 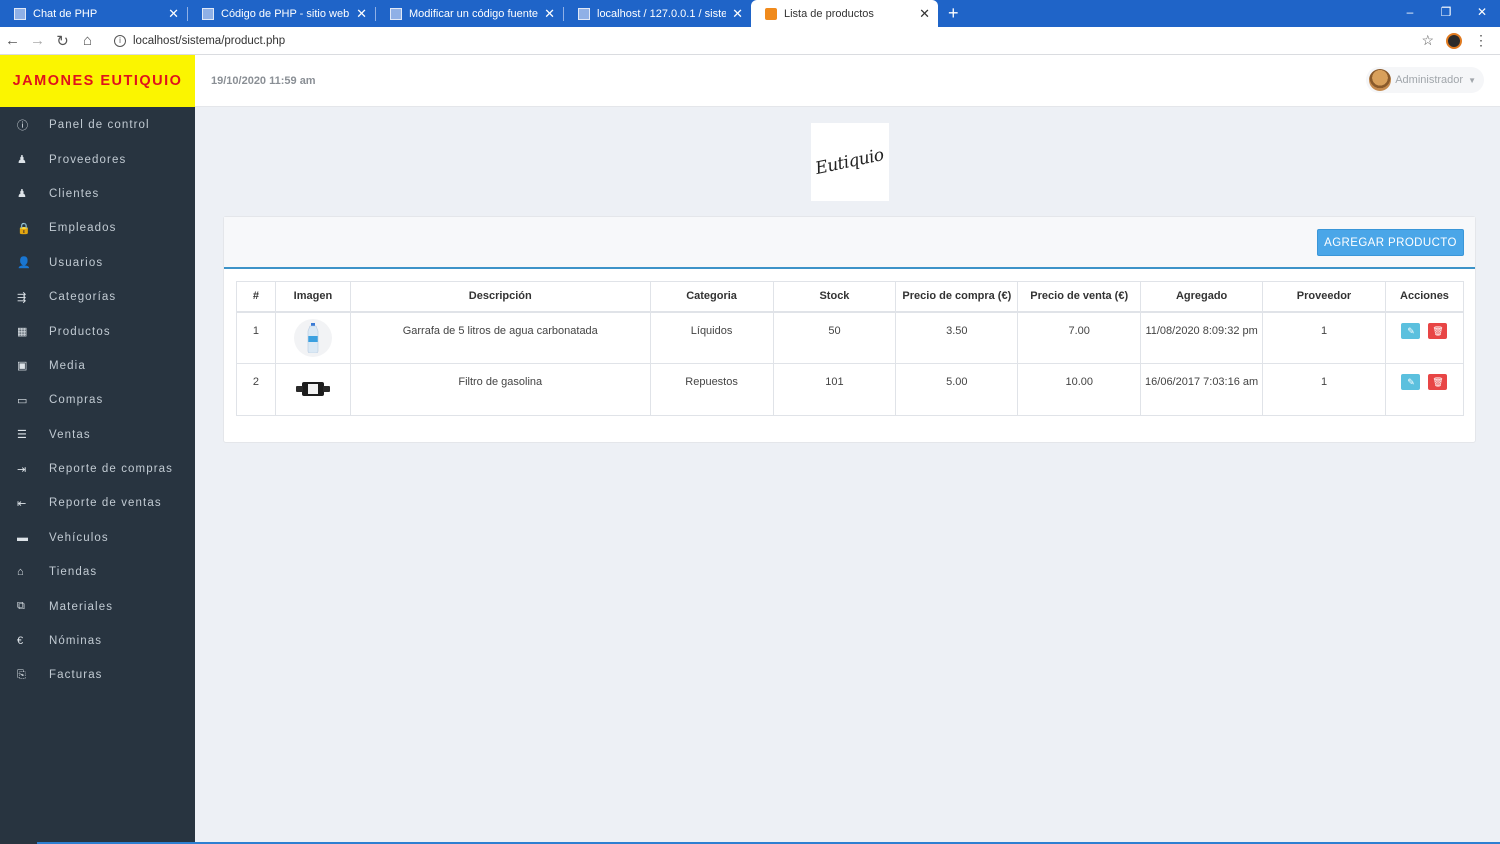 I want to click on brand-logo: JAMONES EUTIQUIO, so click(x=97, y=81).